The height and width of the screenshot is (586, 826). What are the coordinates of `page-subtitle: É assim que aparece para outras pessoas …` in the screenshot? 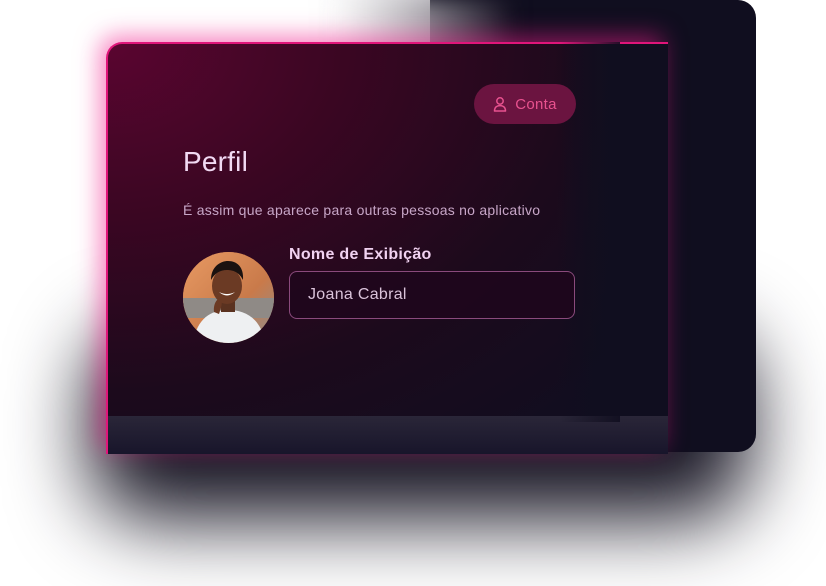 It's located at (362, 210).